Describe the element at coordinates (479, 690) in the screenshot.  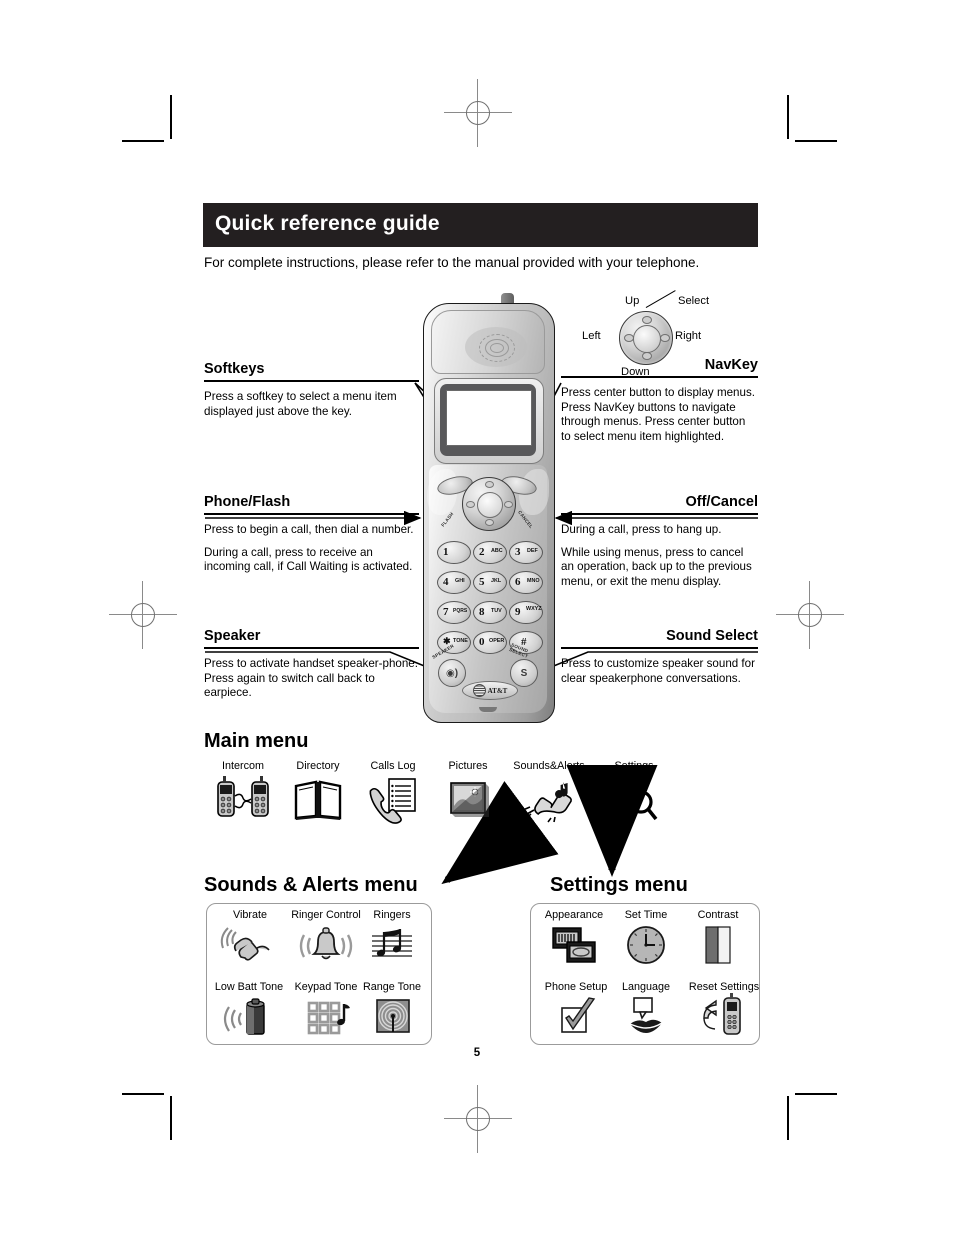
I see `att-globe-icon` at that location.